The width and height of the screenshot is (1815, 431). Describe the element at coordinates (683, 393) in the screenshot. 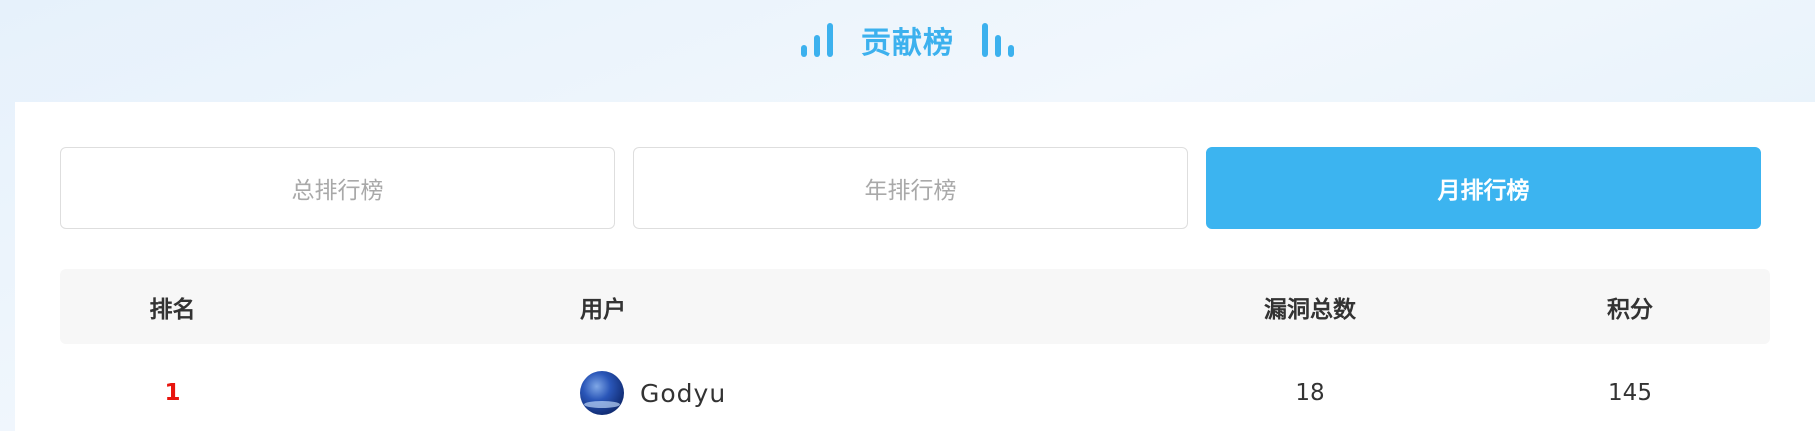

I see `username-link: Godyu` at that location.